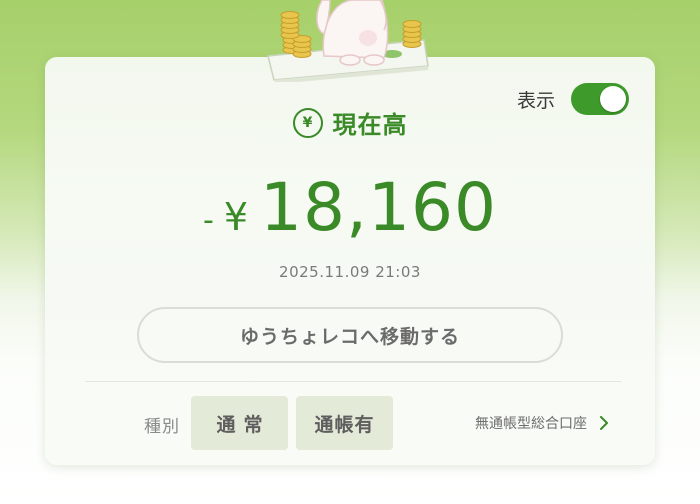  What do you see at coordinates (531, 424) in the screenshot?
I see `account-detail-label: 無通帳型総合口座` at bounding box center [531, 424].